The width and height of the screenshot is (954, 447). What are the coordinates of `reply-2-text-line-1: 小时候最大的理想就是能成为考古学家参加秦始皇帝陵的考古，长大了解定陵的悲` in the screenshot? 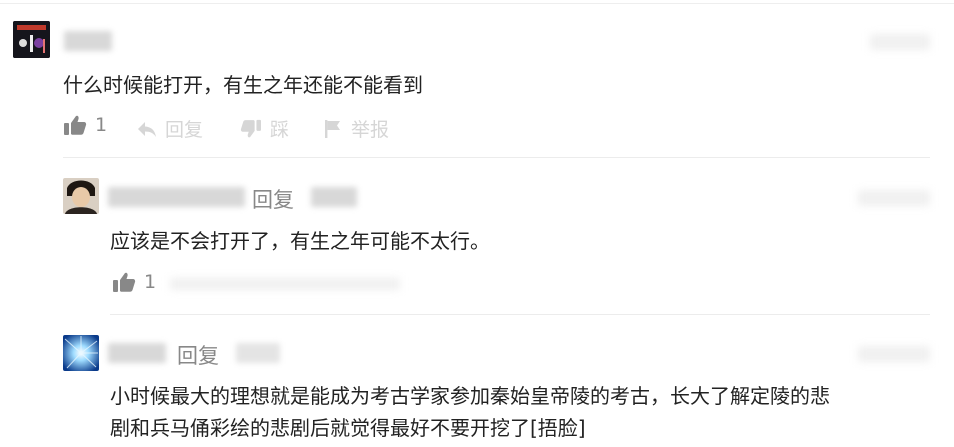 It's located at (470, 396).